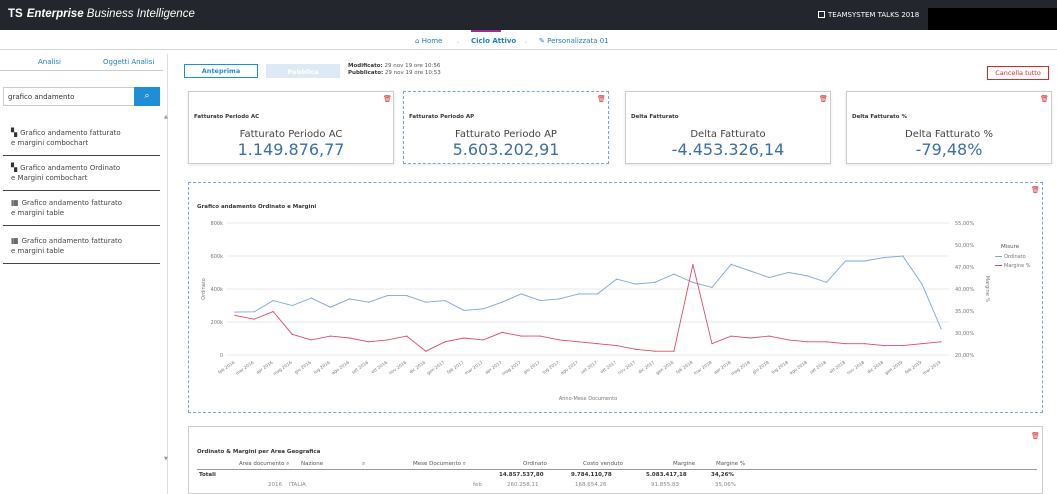 This screenshot has width=1057, height=494. What do you see at coordinates (741, 369) in the screenshot?
I see `x-tick-label: mag 2018` at bounding box center [741, 369].